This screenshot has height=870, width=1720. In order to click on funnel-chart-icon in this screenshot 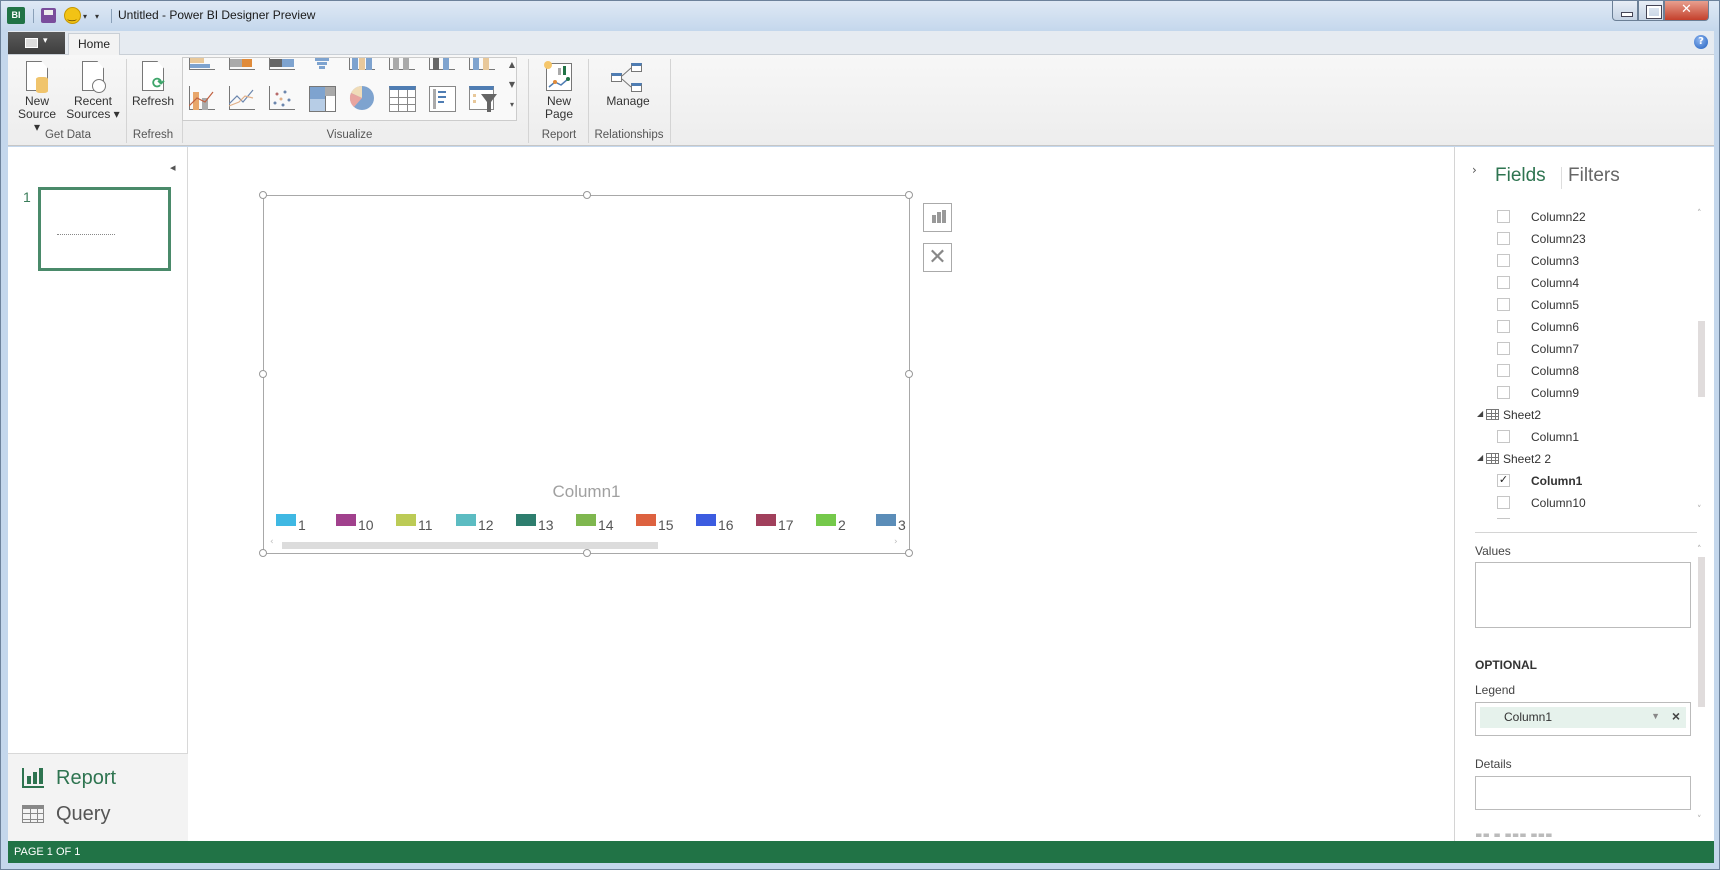, I will do `click(322, 65)`.